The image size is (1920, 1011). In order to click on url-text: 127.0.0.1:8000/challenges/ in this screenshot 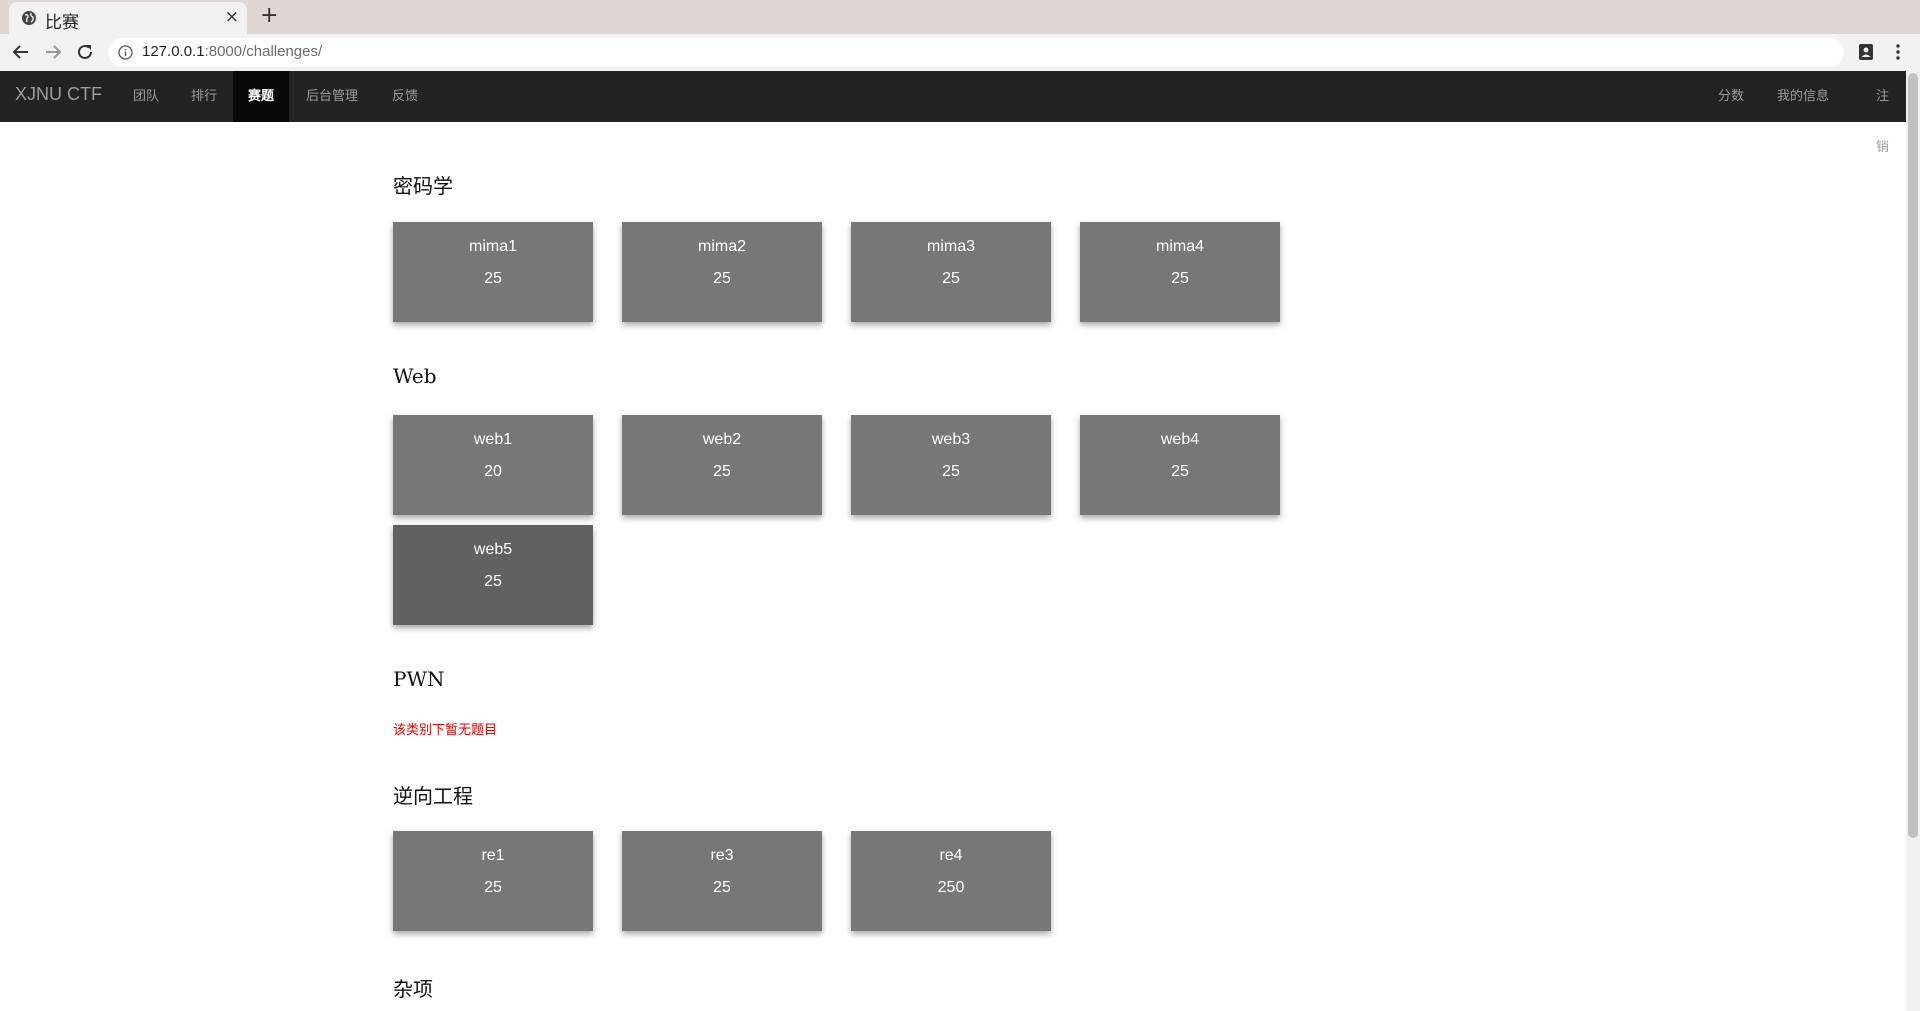, I will do `click(232, 51)`.